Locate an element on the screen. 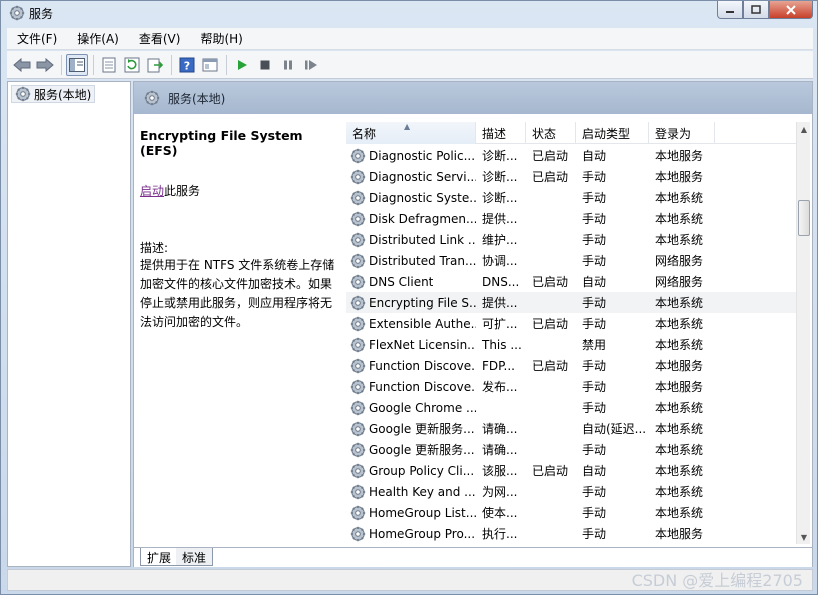 This screenshot has height=595, width=818. table-row: Function Discove... 发布... 手动 本地服务 is located at coordinates (571, 386).